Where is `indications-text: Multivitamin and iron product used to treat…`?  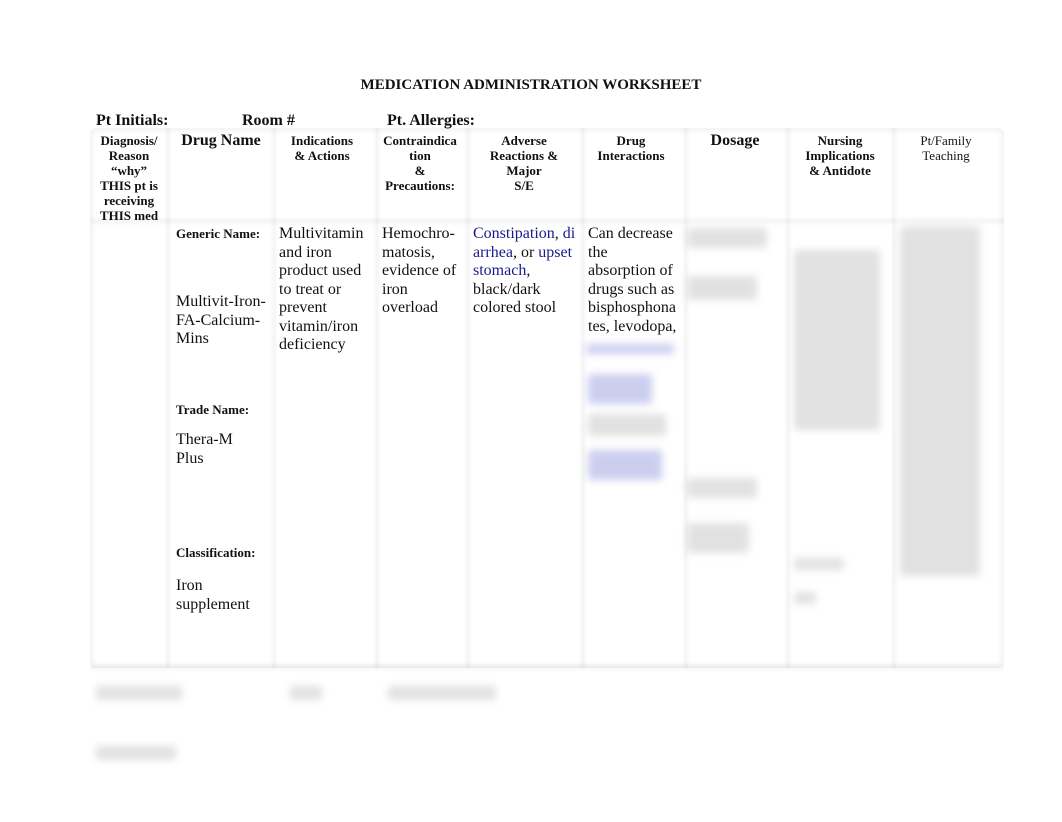 indications-text: Multivitamin and iron product used to treat… is located at coordinates (321, 289).